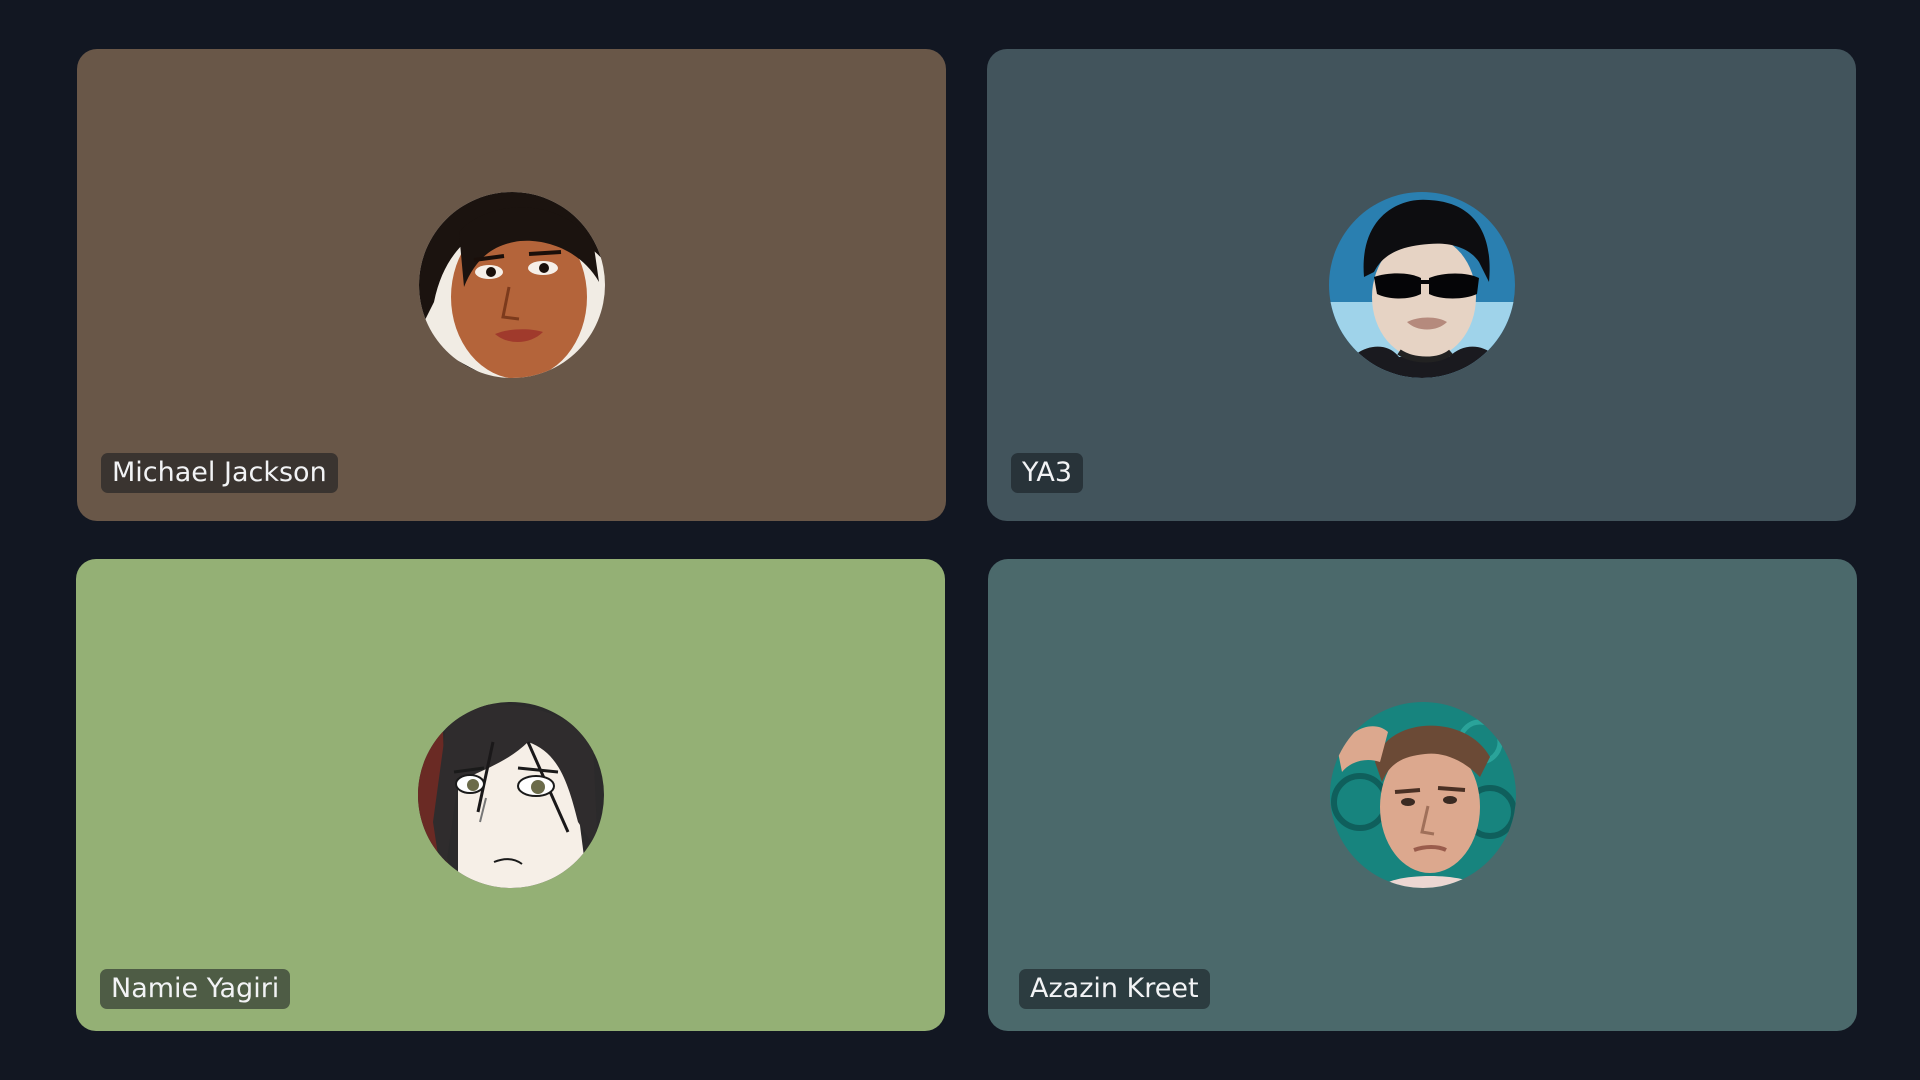 The image size is (1920, 1080). What do you see at coordinates (195, 989) in the screenshot?
I see `participant-name-label: Namie Yagiri` at bounding box center [195, 989].